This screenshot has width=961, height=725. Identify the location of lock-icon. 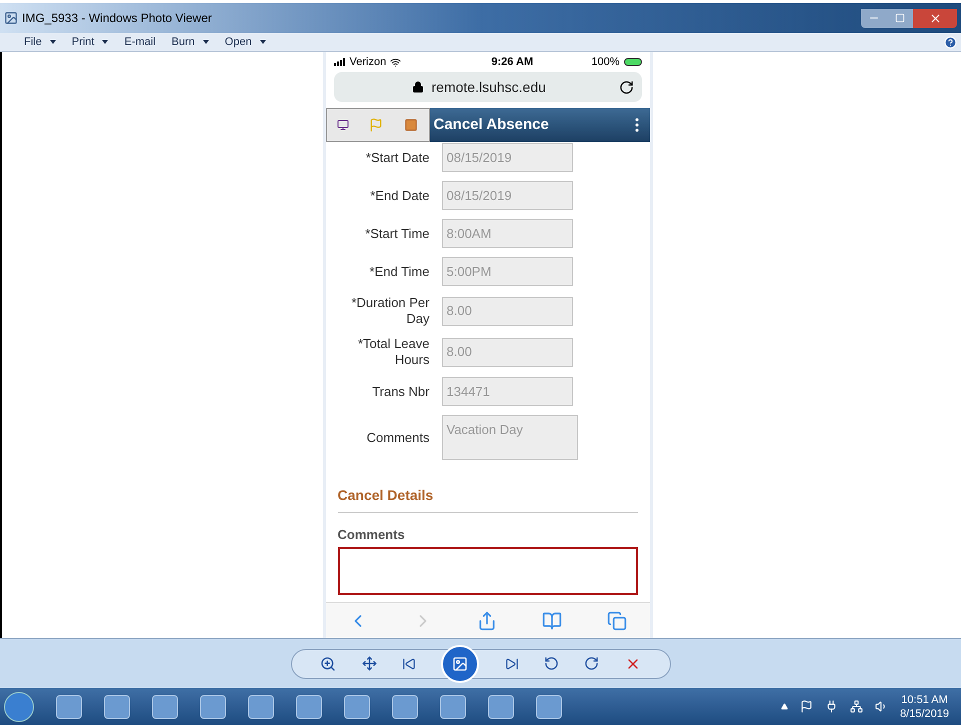
(418, 87).